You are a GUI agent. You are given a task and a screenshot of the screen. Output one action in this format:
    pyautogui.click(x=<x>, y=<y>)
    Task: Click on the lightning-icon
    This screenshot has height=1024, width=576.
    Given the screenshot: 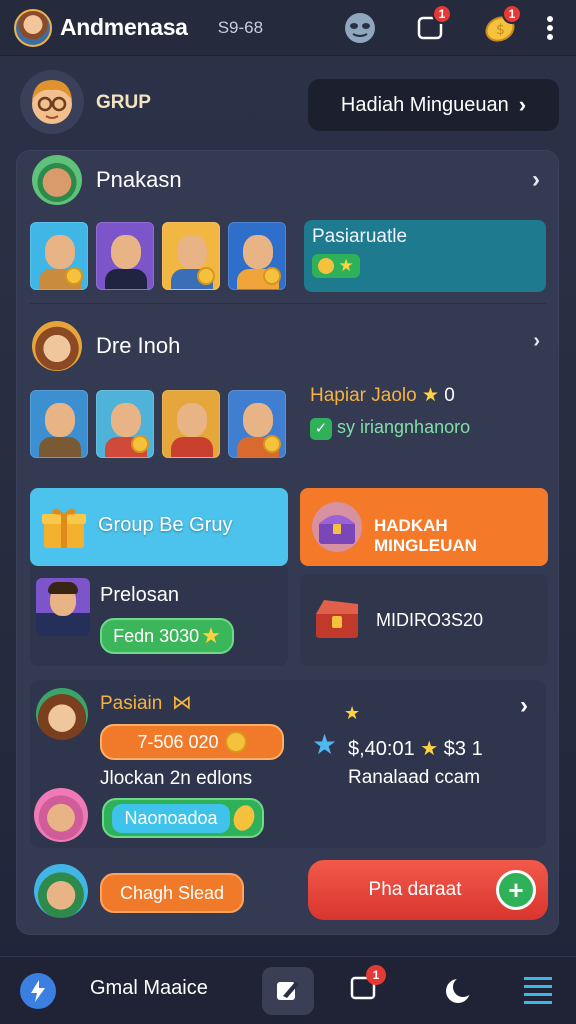 What is the action you would take?
    pyautogui.click(x=38, y=991)
    